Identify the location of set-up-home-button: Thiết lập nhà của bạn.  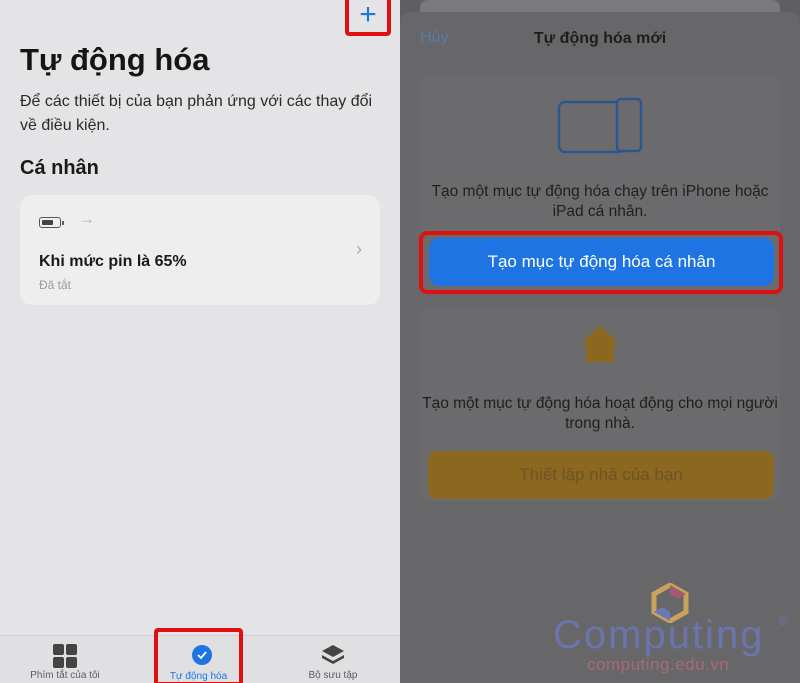
(601, 475).